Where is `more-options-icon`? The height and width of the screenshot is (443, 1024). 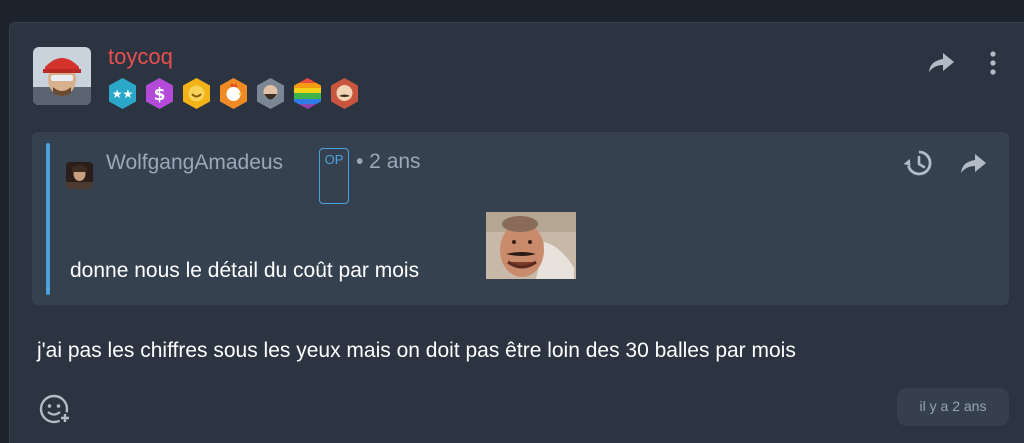
more-options-icon is located at coordinates (993, 63).